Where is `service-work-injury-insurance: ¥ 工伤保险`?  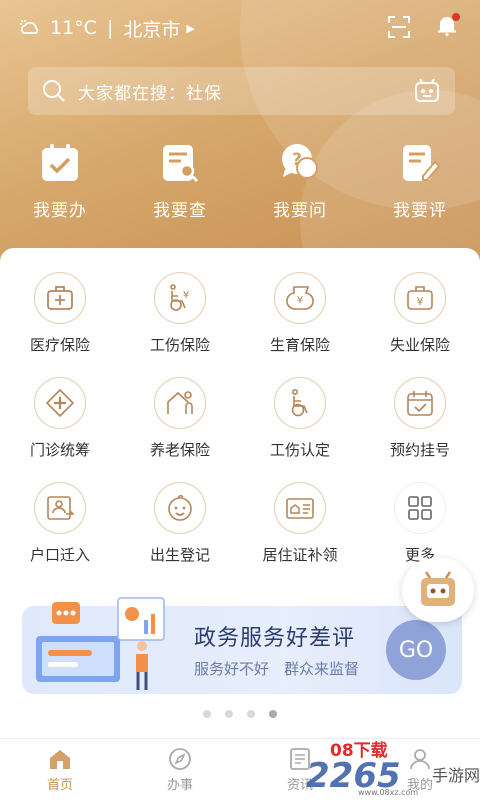
service-work-injury-insurance: ¥ 工伤保险 is located at coordinates (180, 313).